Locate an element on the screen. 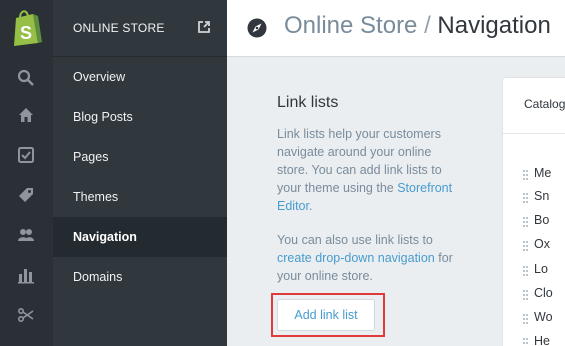 The height and width of the screenshot is (346, 565). sidebar-item-navigation: Navigation is located at coordinates (140, 237).